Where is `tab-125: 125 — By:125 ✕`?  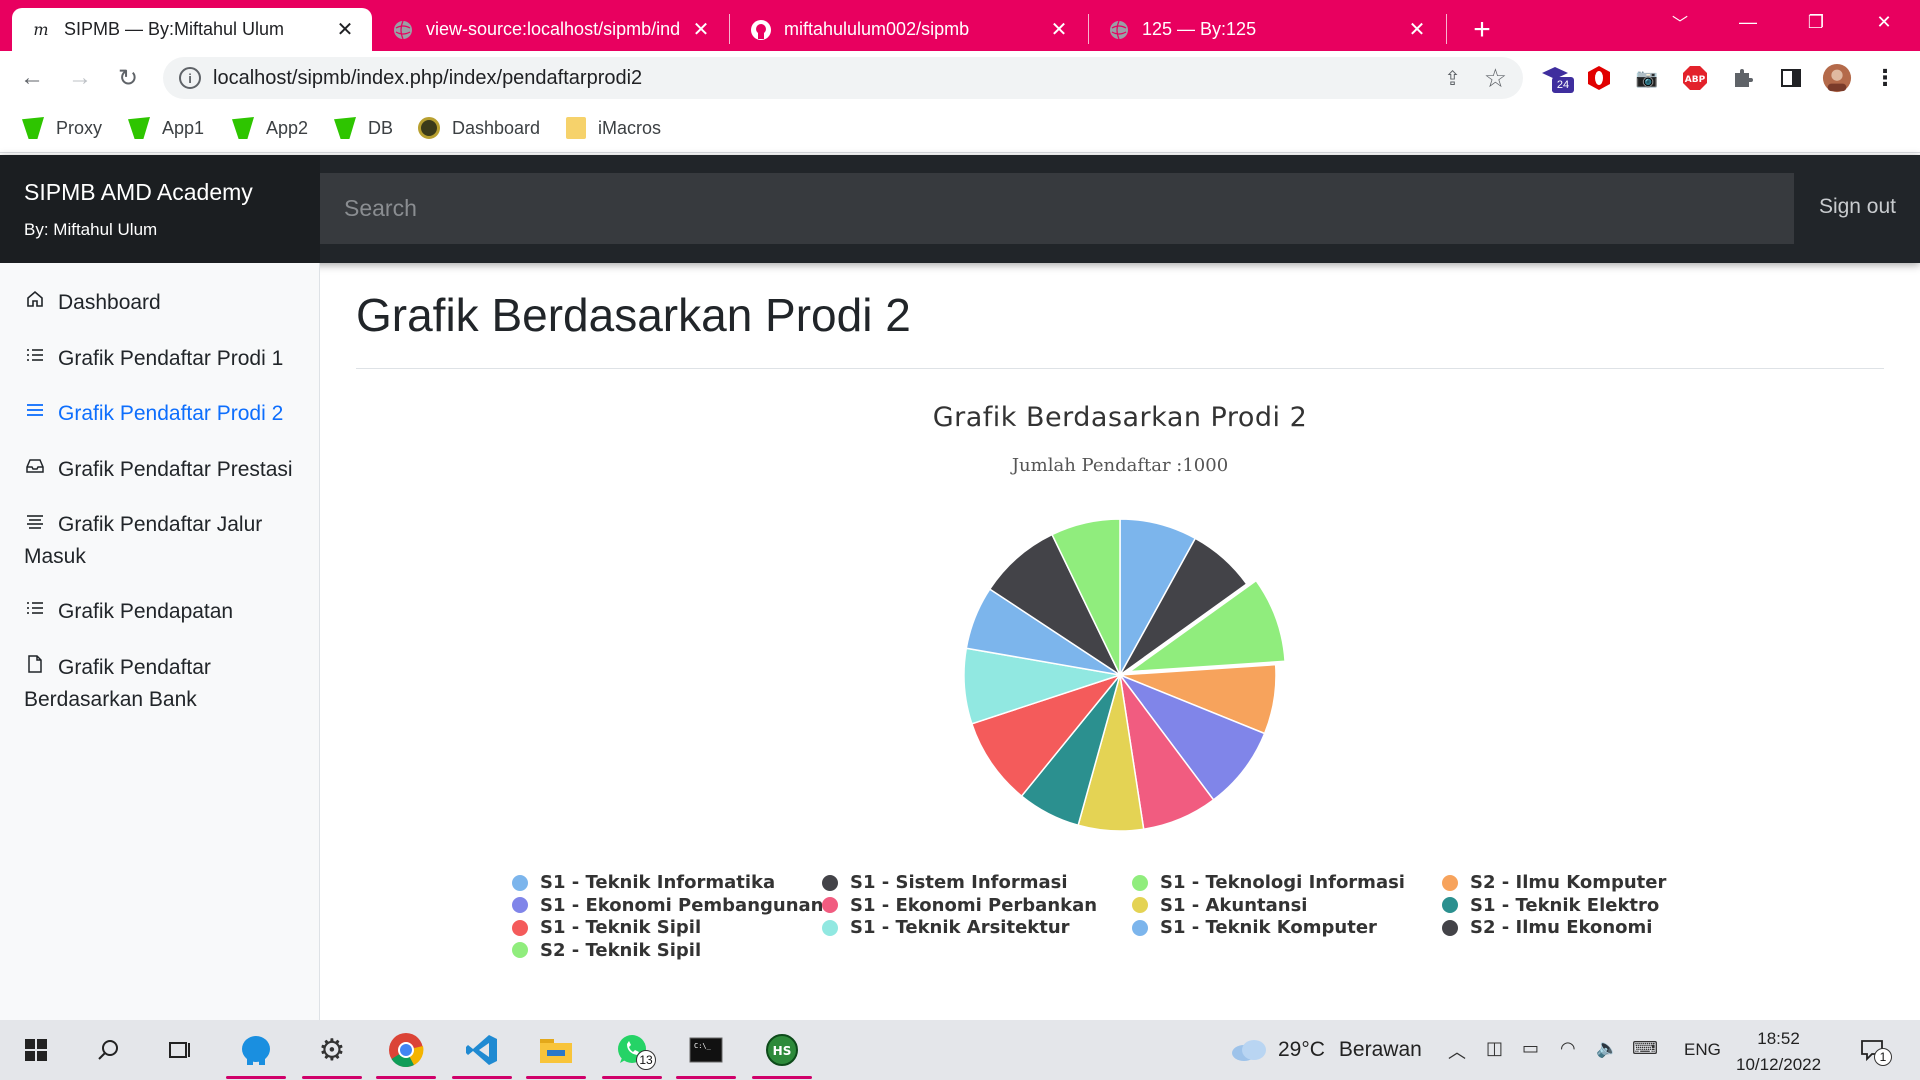
tab-125: 125 — By:125 ✕ is located at coordinates (1267, 29).